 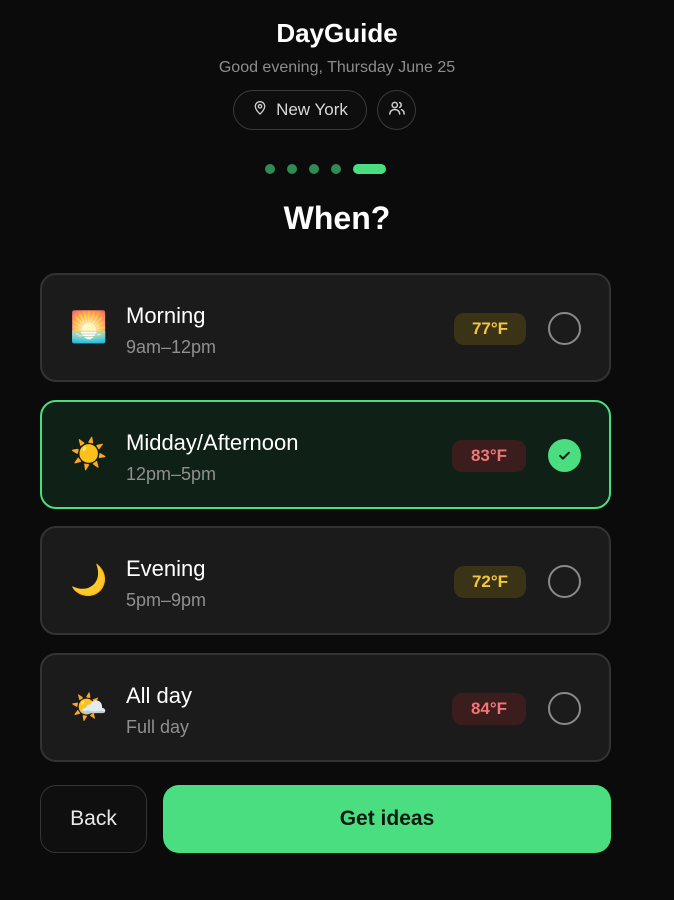 What do you see at coordinates (325, 454) in the screenshot?
I see `option-midday-afternoon: ☀️ Midday/Afternoon 12pm–5pm 83°F` at bounding box center [325, 454].